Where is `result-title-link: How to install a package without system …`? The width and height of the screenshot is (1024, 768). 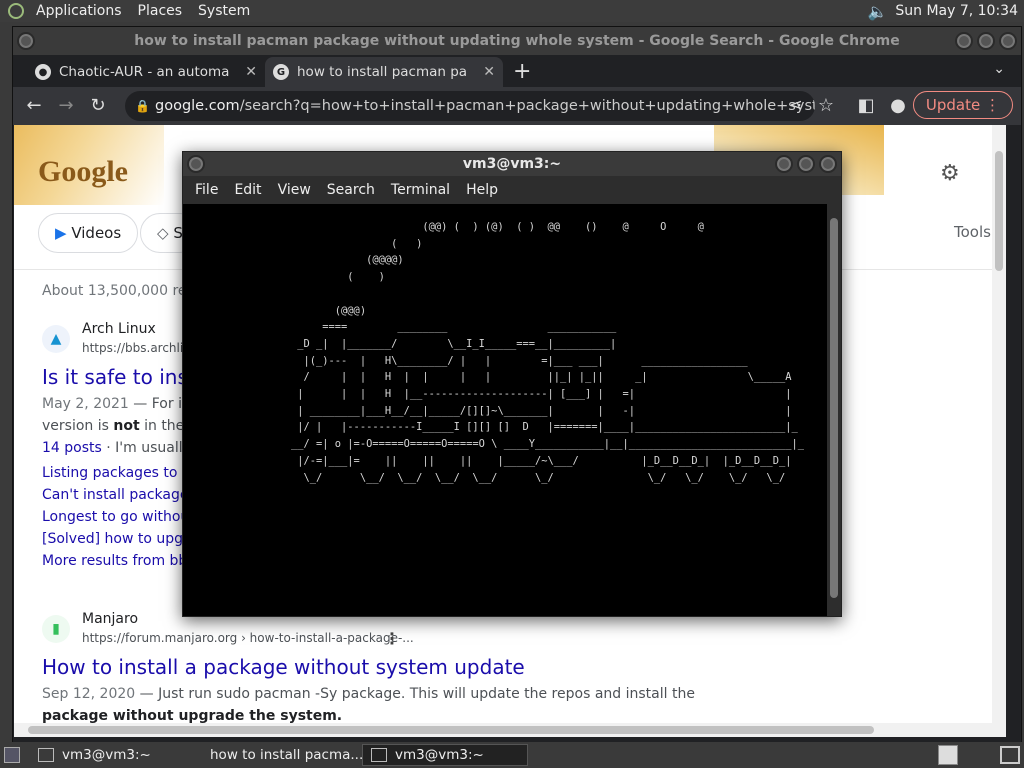 result-title-link: How to install a package without system … is located at coordinates (283, 667).